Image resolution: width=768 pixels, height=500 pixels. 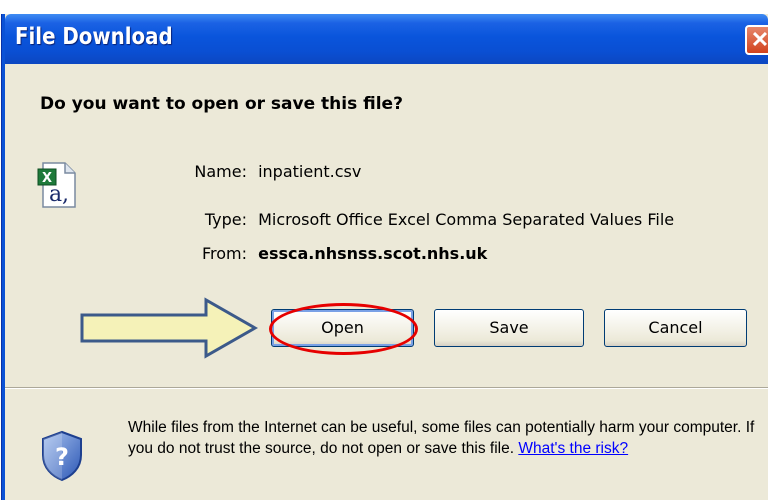 I want to click on type-label: Type:, so click(x=225, y=219).